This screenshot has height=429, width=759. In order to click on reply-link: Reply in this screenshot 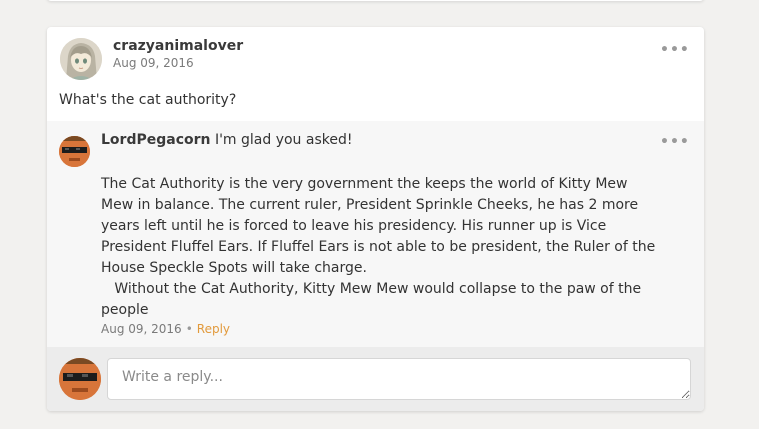, I will do `click(213, 329)`.